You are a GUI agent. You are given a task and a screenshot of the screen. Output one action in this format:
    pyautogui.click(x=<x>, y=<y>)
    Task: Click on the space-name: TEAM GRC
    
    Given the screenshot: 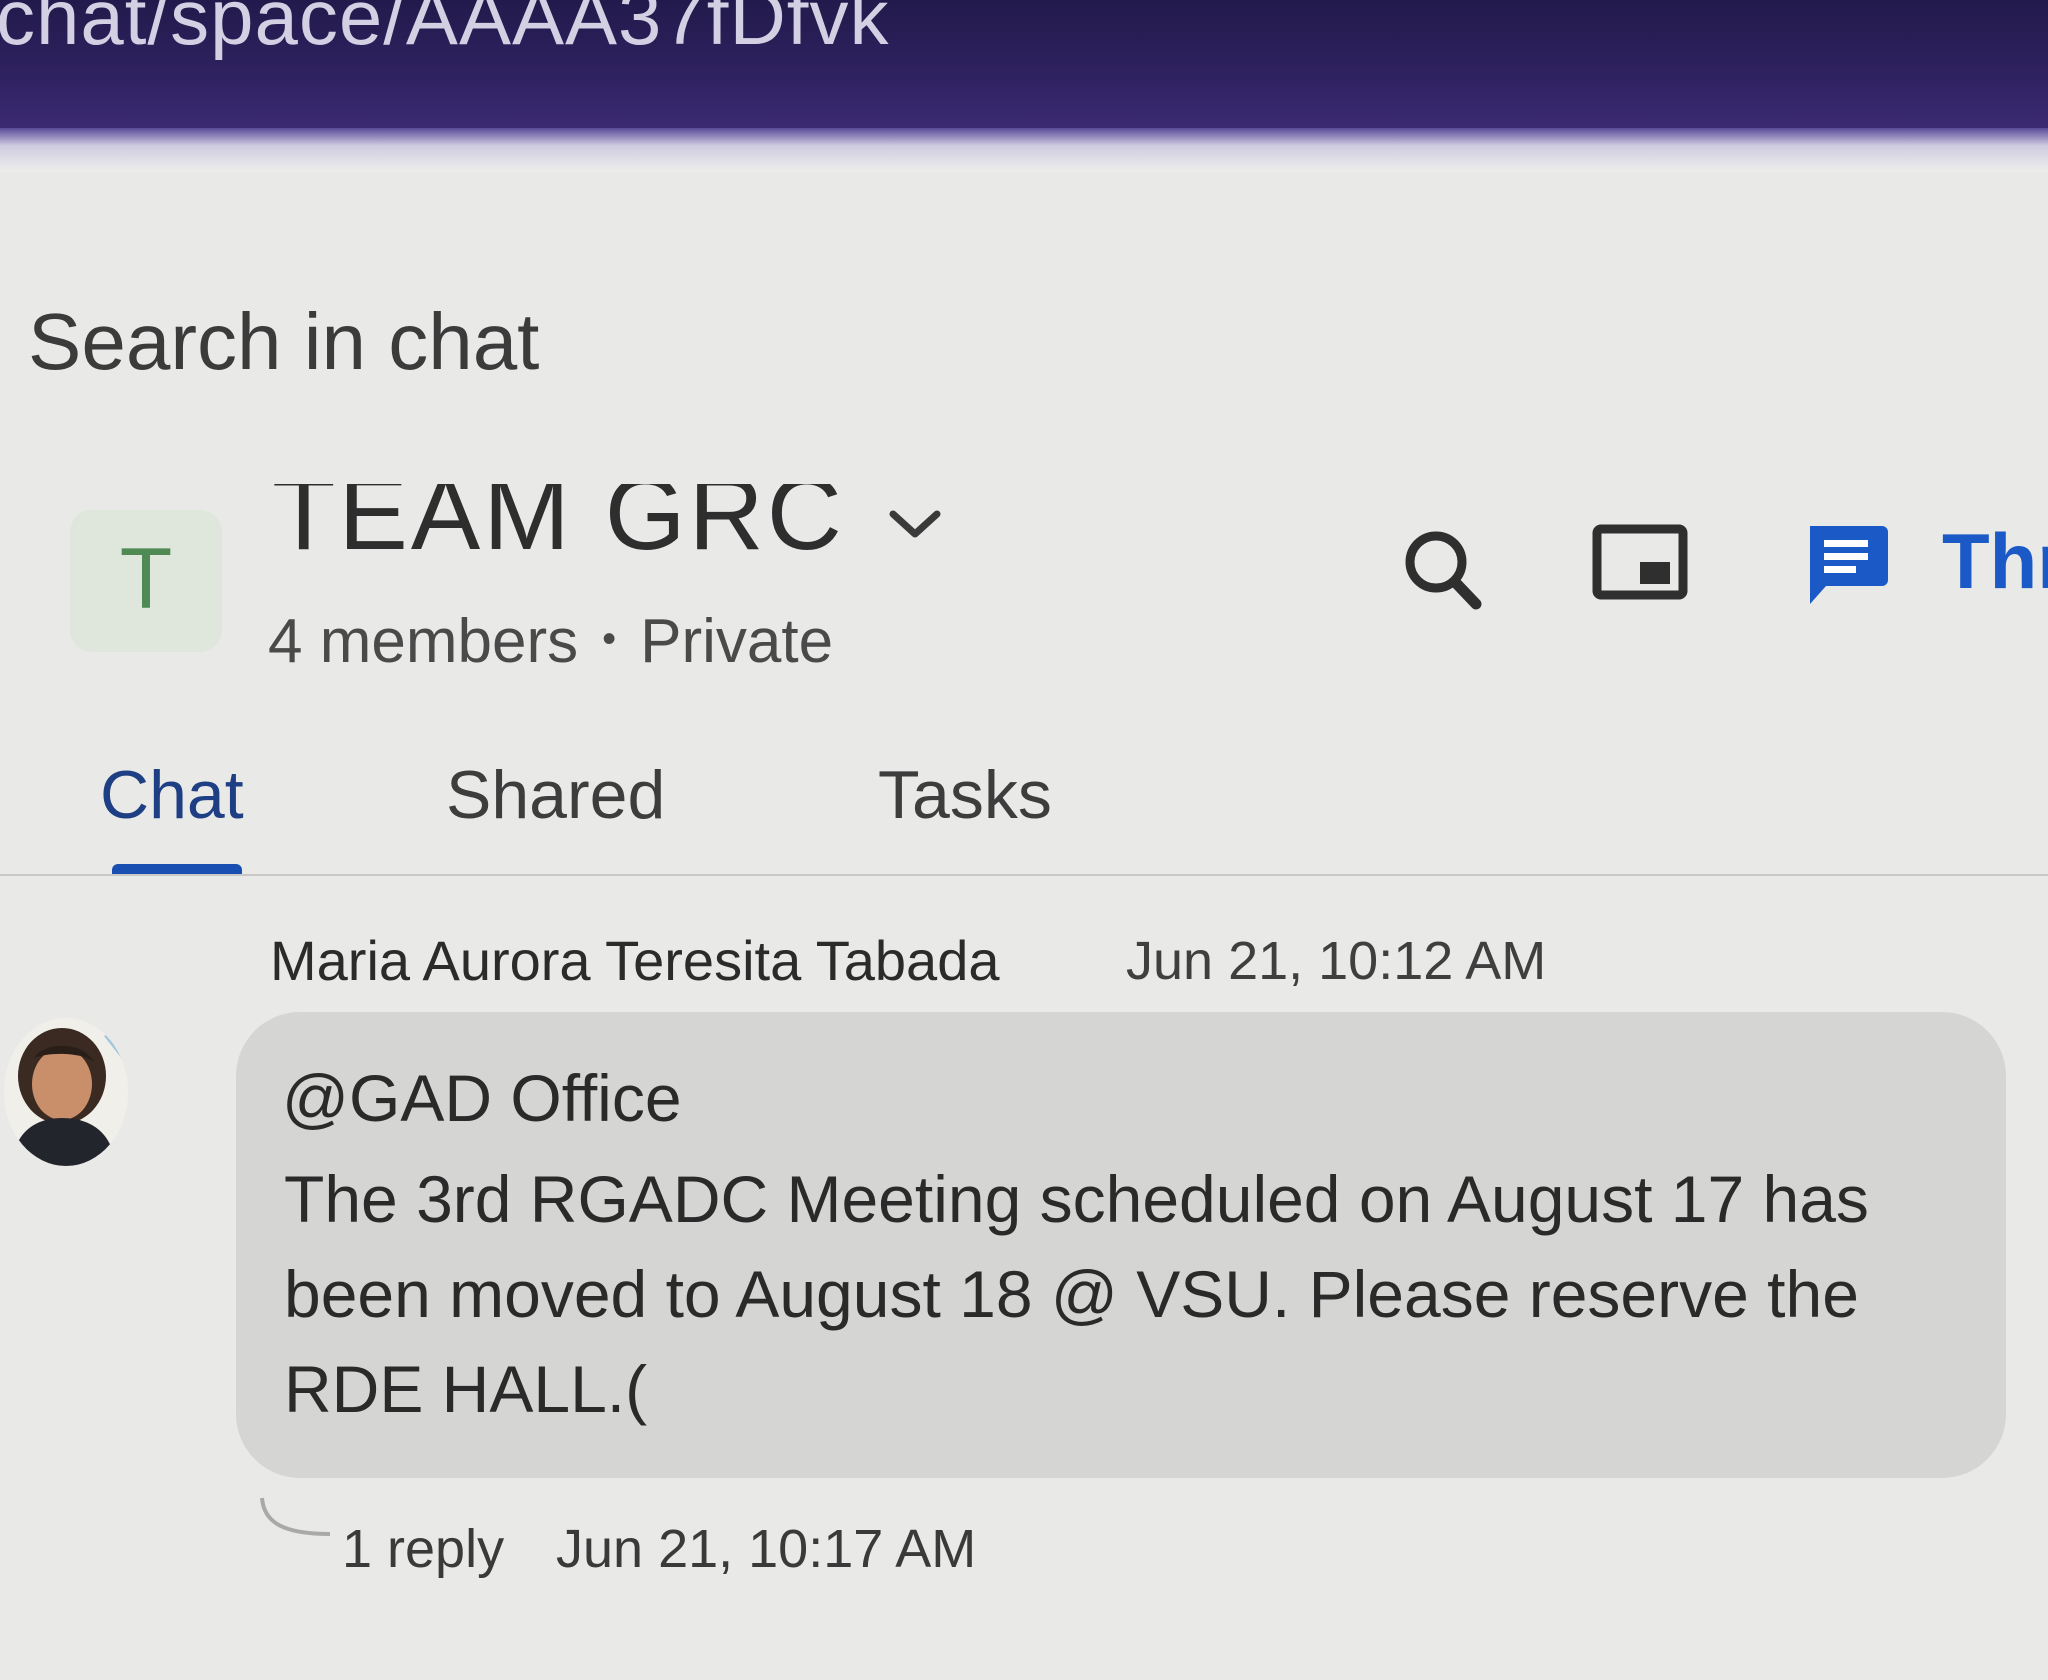 What is the action you would take?
    pyautogui.click(x=558, y=527)
    